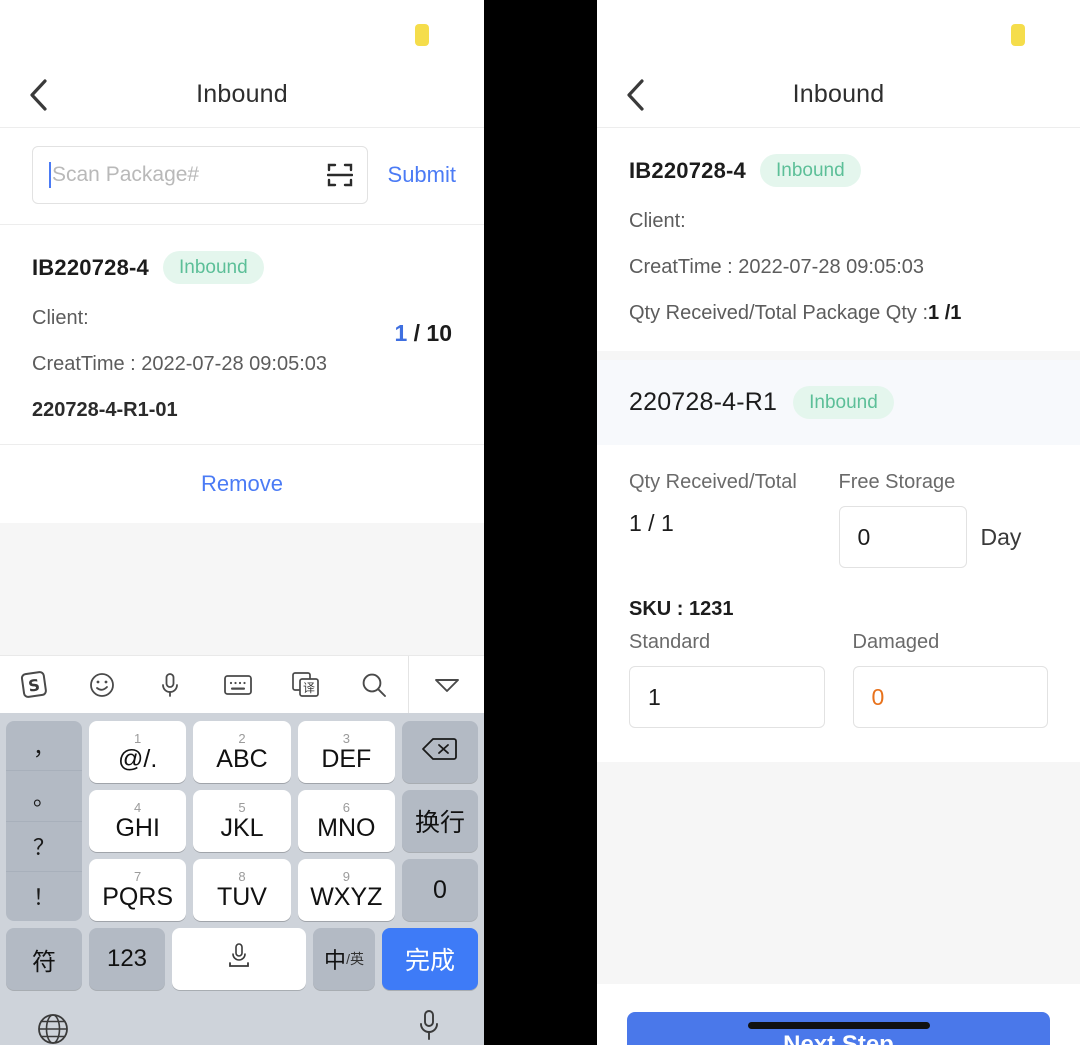  Describe the element at coordinates (138, 896) in the screenshot. I see `key-letters: PQRS` at that location.